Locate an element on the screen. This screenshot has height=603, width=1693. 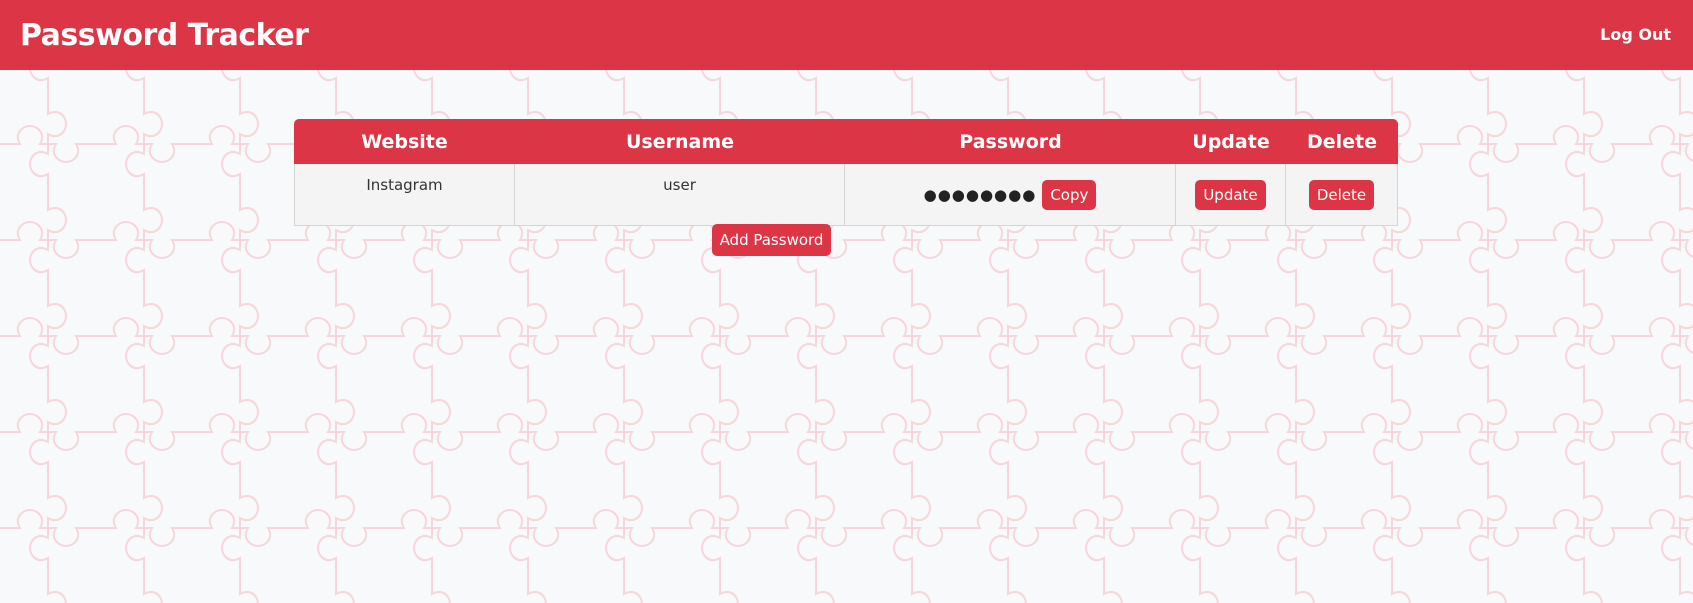
add-password-container: Add Password is located at coordinates (846, 240).